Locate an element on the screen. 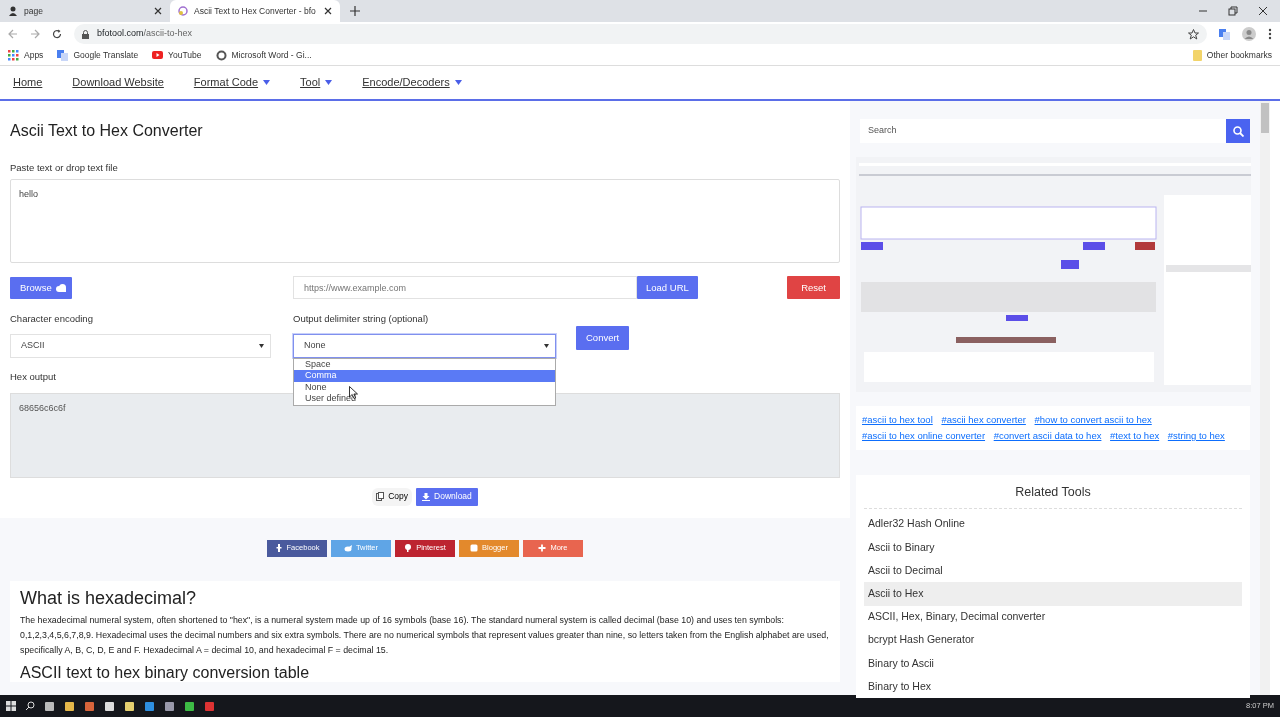  site-icon is located at coordinates (183, 11).